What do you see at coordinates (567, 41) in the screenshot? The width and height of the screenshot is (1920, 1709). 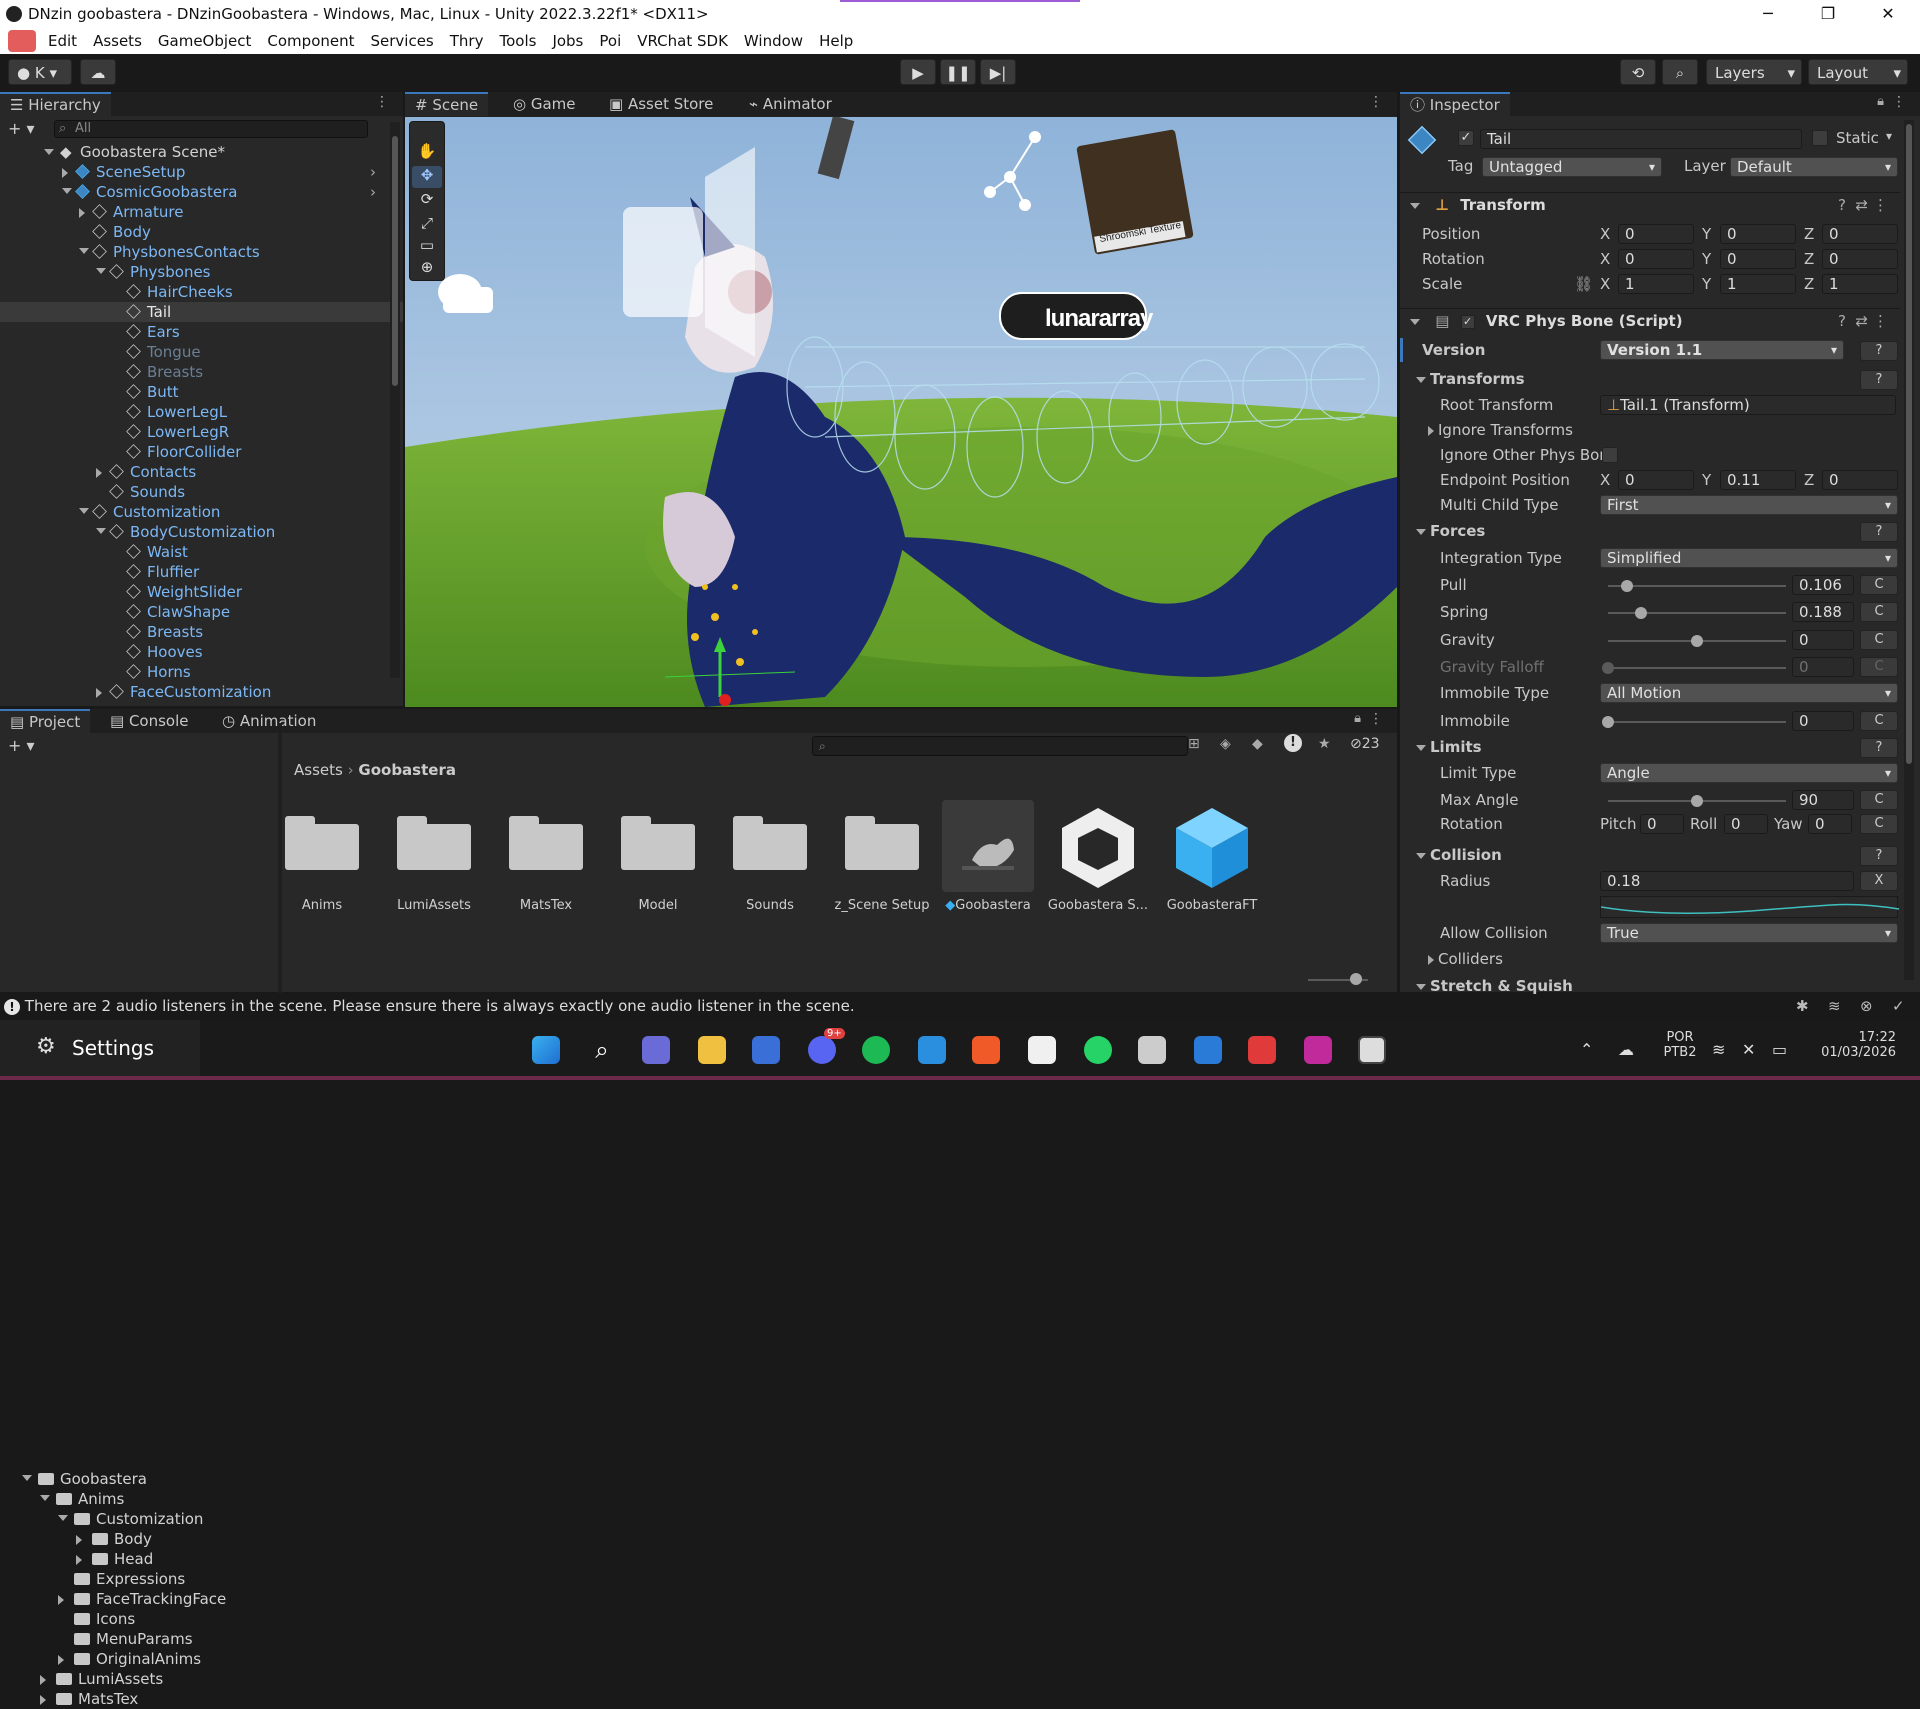 I see `menu-jobs: Jobs` at bounding box center [567, 41].